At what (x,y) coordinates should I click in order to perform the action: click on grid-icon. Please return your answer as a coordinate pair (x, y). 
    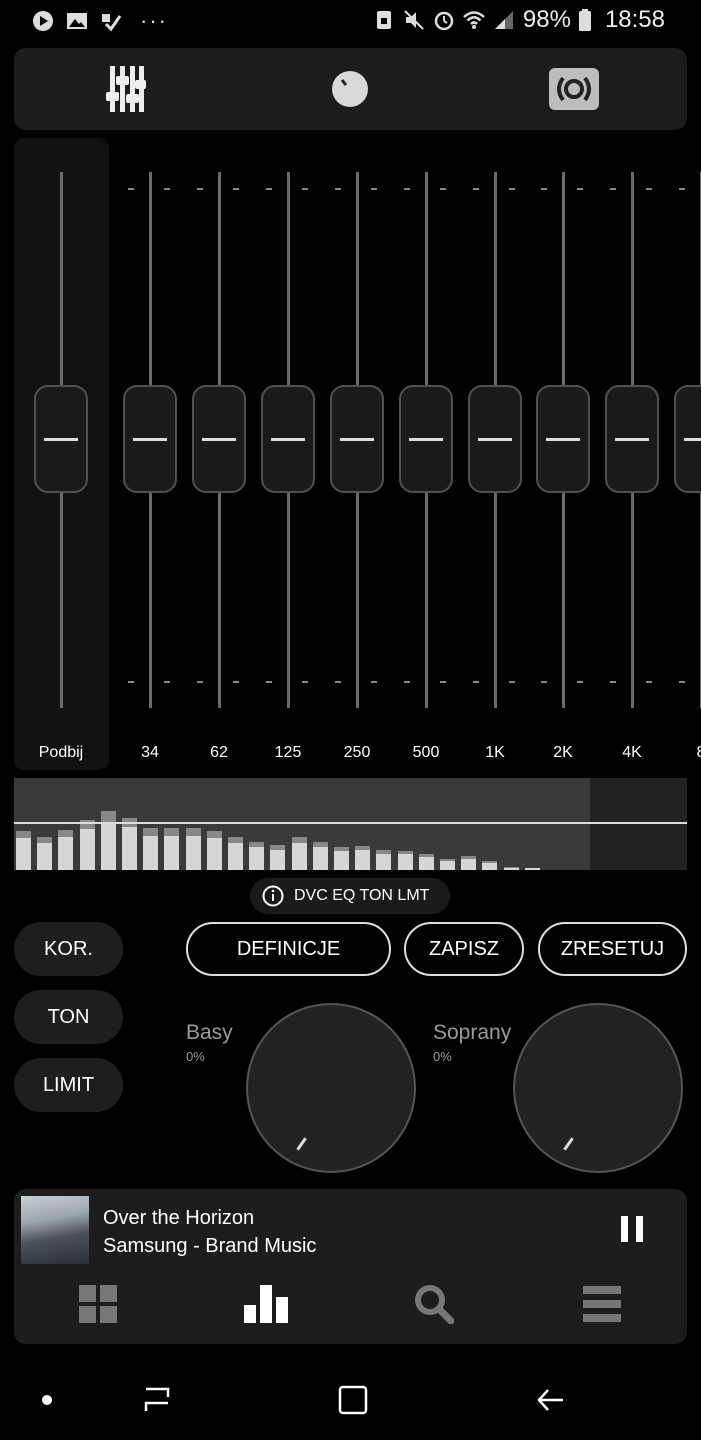
    Looking at the image, I should click on (98, 1304).